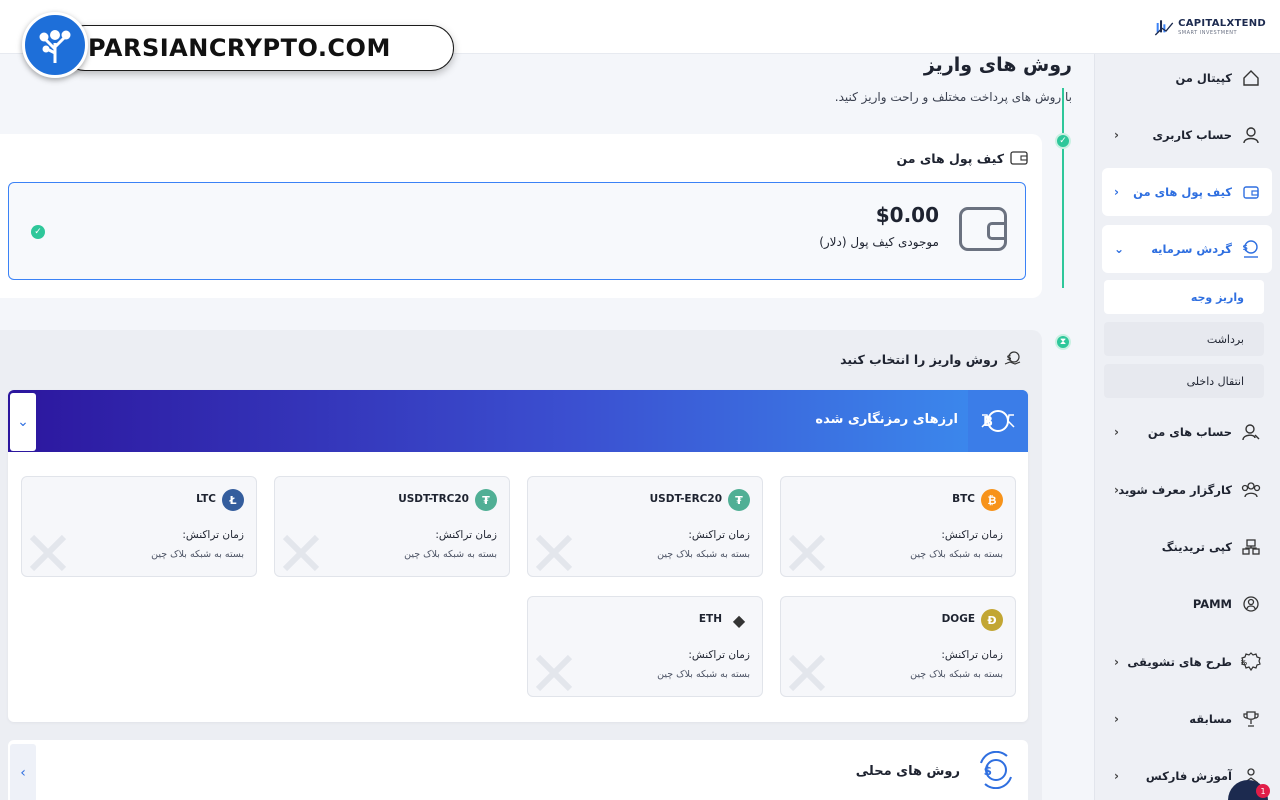  What do you see at coordinates (886, 419) in the screenshot?
I see `crypto-panel-title: ارزهای رمزنگاری شده` at bounding box center [886, 419].